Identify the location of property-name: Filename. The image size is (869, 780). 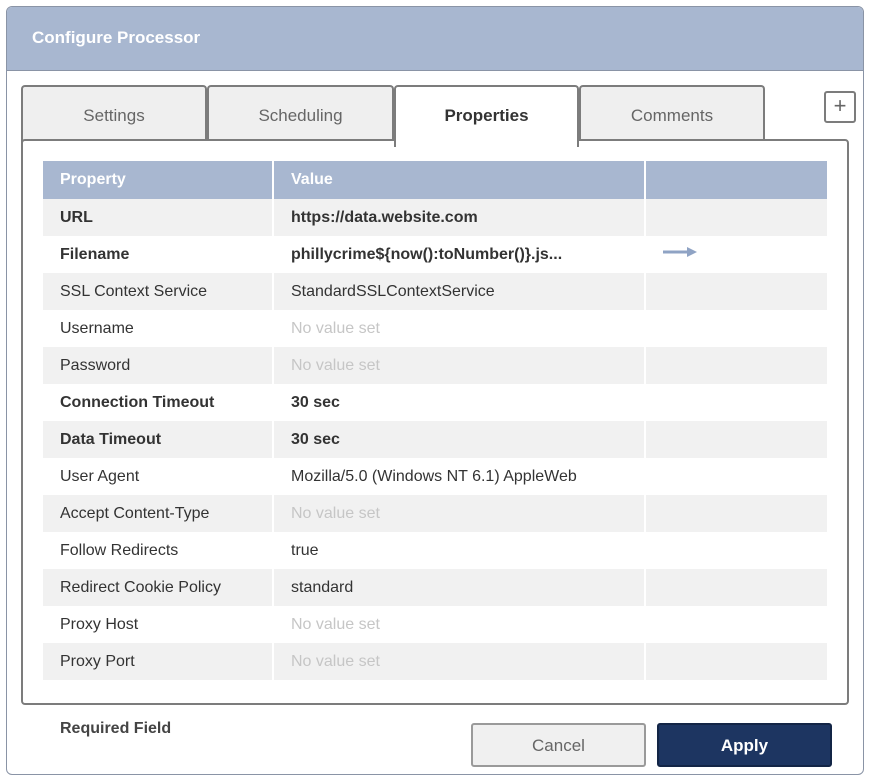
(158, 254).